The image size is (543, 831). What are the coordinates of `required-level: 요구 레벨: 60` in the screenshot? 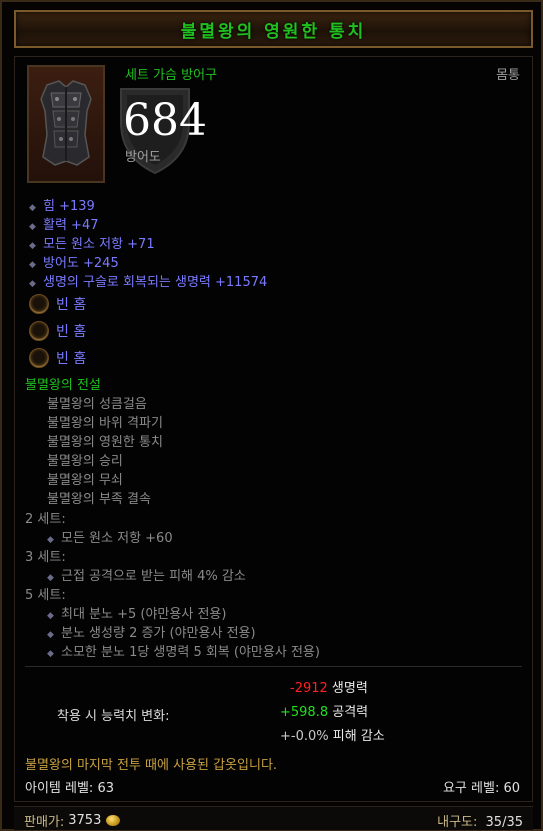 It's located at (481, 788).